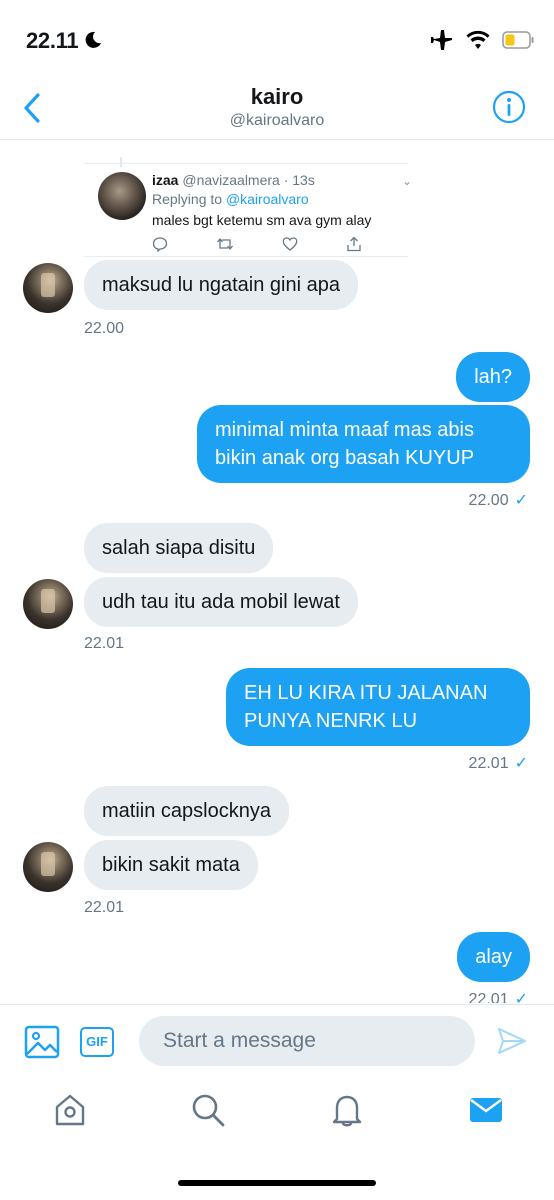  Describe the element at coordinates (493, 957) in the screenshot. I see `message-bubble-outgoing: alay` at that location.